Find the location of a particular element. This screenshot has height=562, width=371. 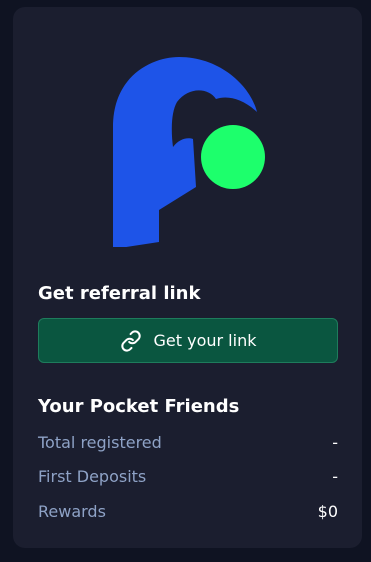

stat-row-total-registered: Total registered - is located at coordinates (188, 442).